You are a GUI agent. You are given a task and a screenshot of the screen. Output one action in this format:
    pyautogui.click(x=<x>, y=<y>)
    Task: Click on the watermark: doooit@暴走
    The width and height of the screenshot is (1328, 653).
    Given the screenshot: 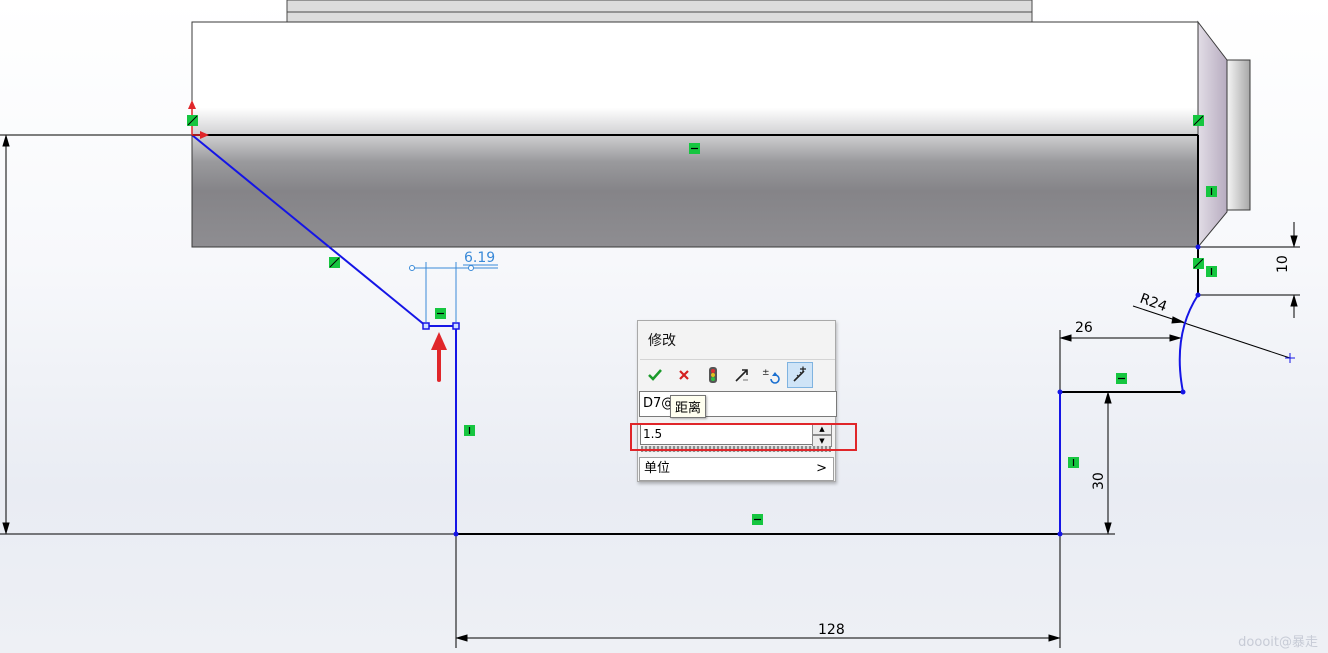 What is the action you would take?
    pyautogui.click(x=1278, y=642)
    